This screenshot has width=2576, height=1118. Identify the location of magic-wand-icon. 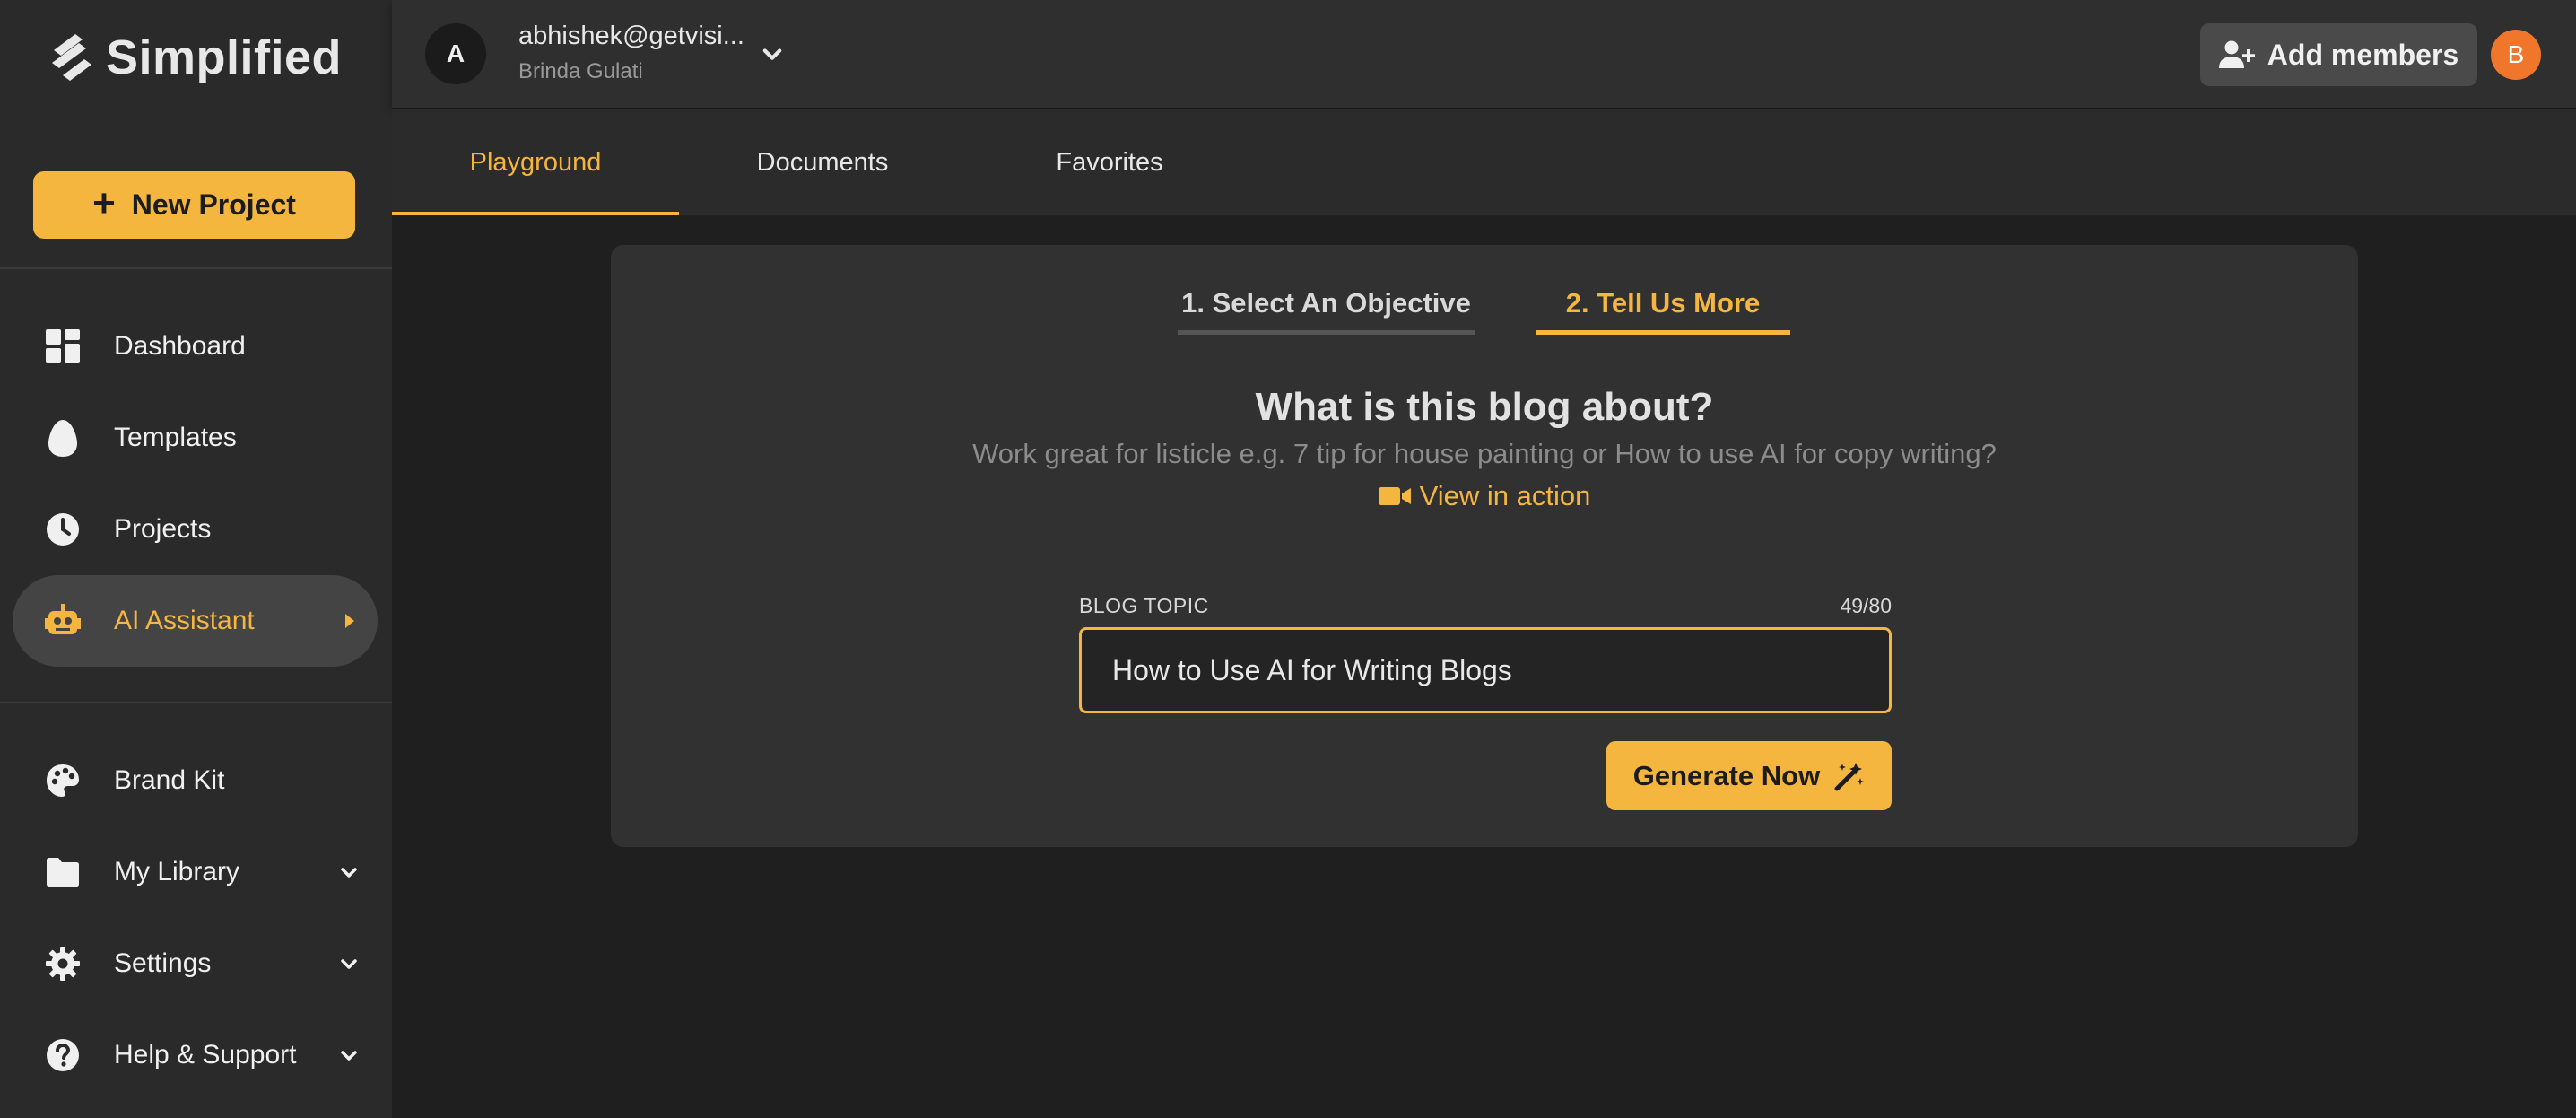
(1849, 776).